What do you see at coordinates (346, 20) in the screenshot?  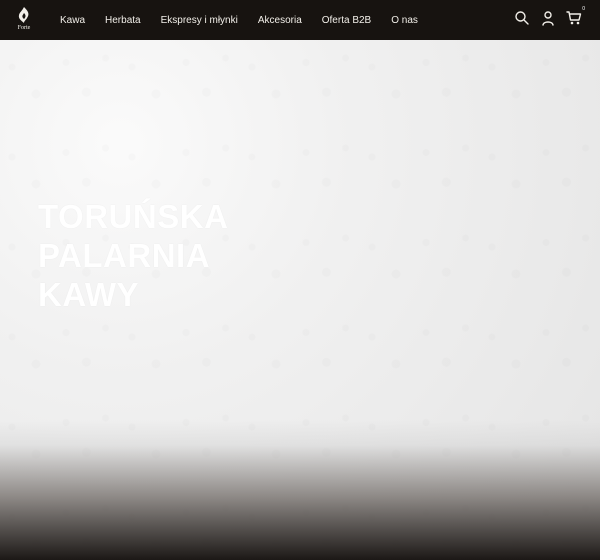 I see `nav-item-oferta-b2b: Oferta B2B` at bounding box center [346, 20].